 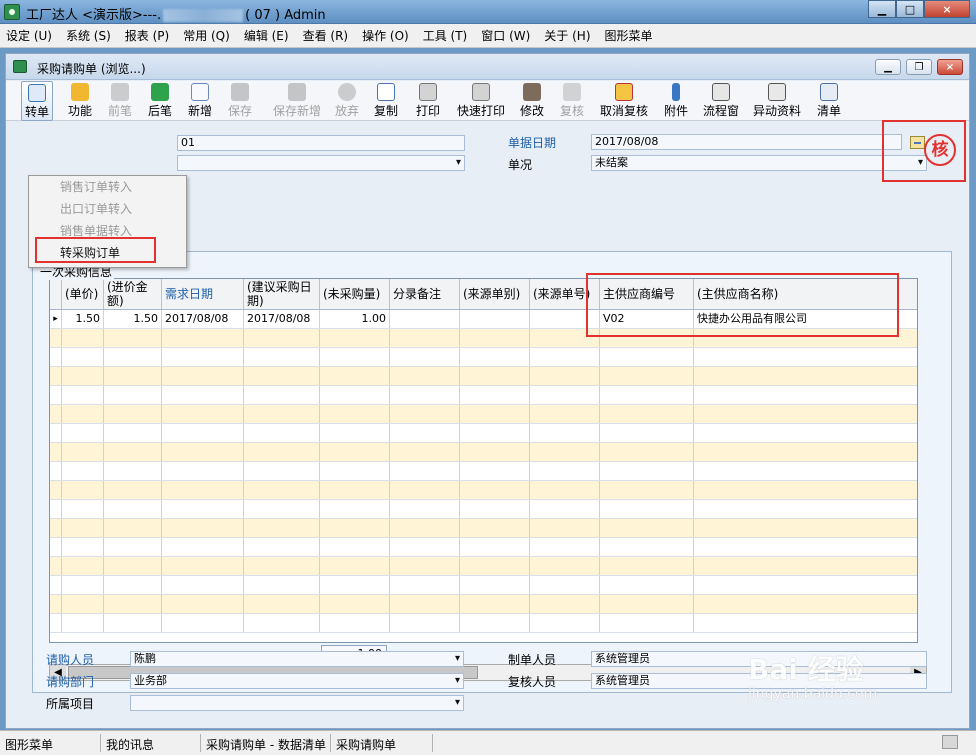 I want to click on discard-button: 放弃, so click(x=347, y=101).